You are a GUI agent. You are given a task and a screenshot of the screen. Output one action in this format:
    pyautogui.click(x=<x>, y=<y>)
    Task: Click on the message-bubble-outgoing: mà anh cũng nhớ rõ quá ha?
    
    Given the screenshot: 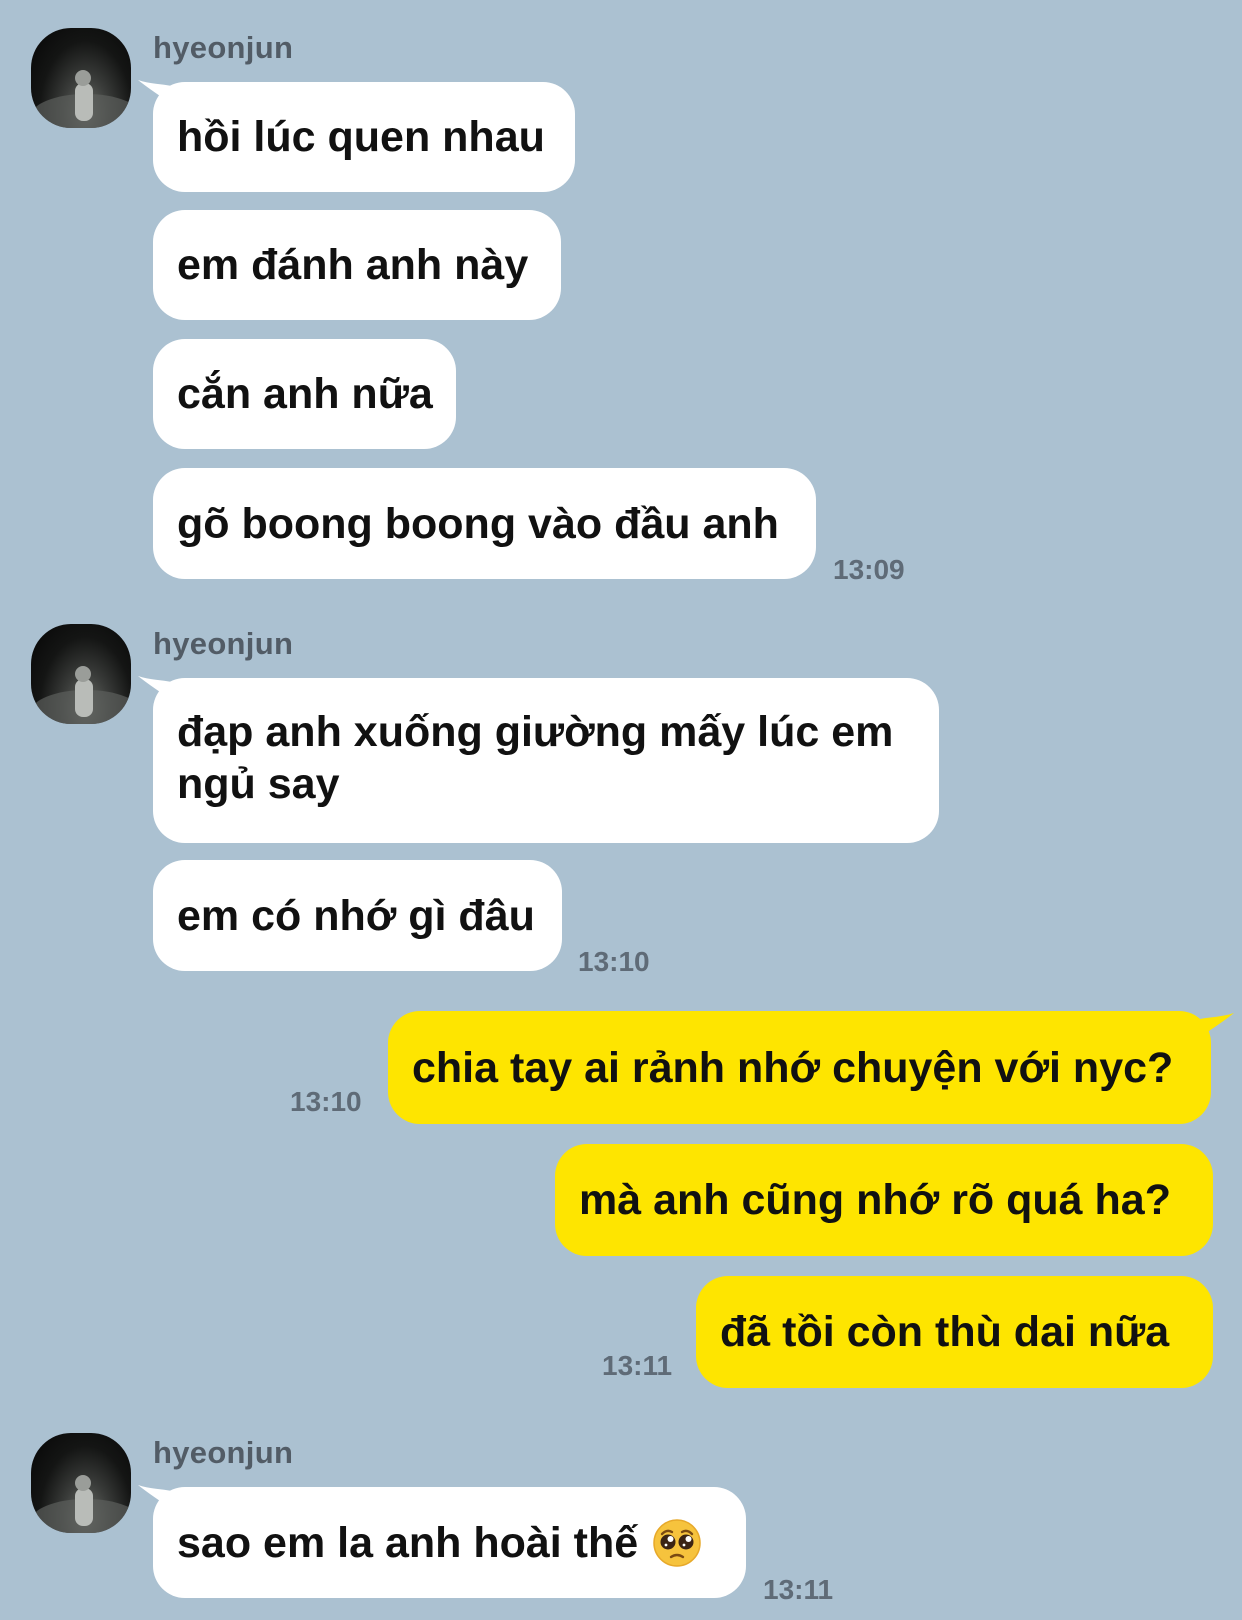 What is the action you would take?
    pyautogui.click(x=884, y=1200)
    